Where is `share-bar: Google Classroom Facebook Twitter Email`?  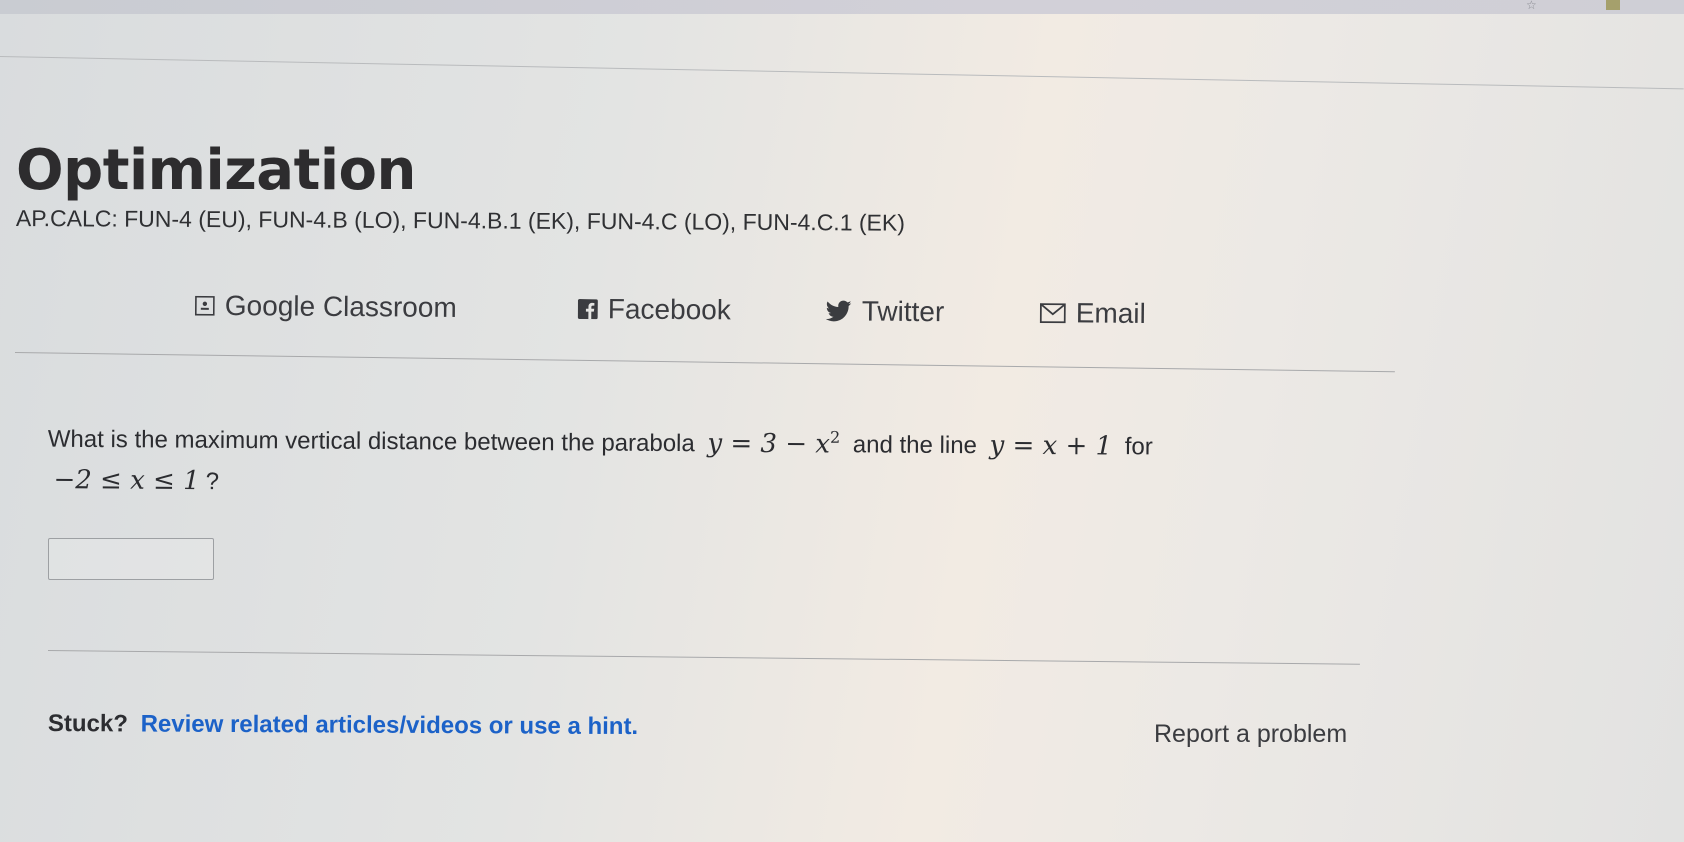 share-bar: Google Classroom Facebook Twitter Email is located at coordinates (600, 313).